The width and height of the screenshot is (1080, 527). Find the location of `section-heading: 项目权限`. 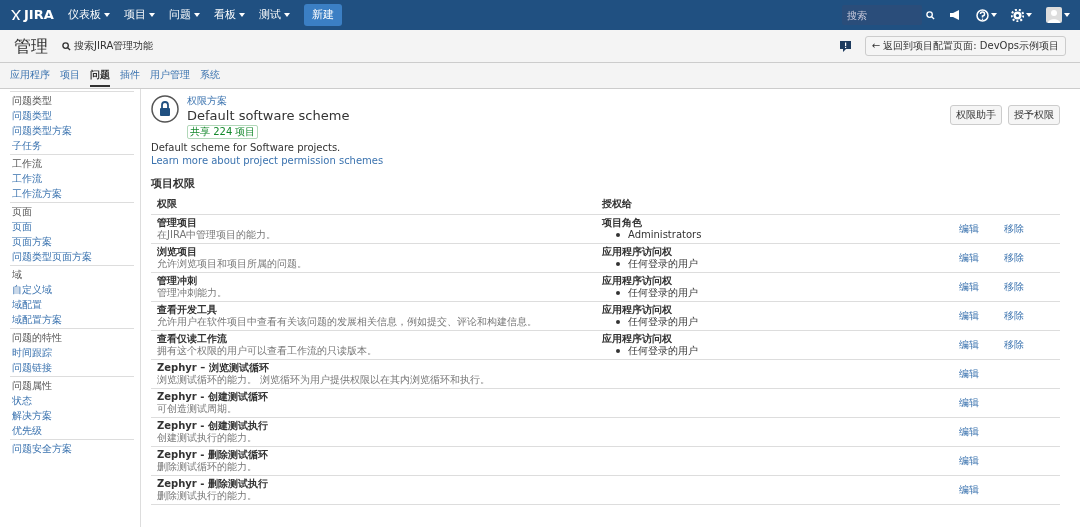

section-heading: 项目权限 is located at coordinates (173, 183).